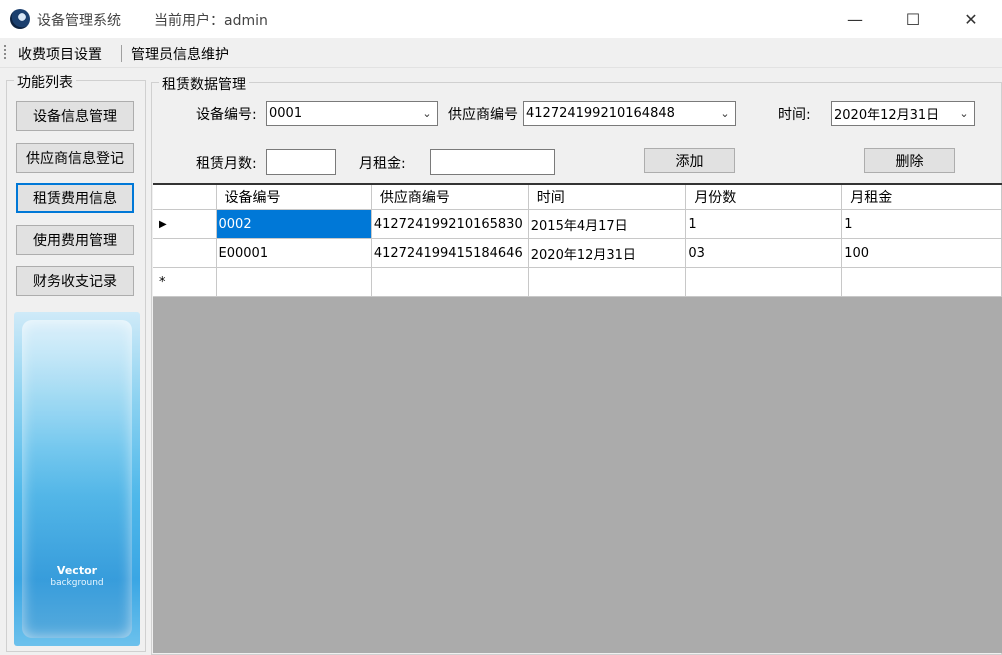  I want to click on date-picker: 2020年12月31日 ⌄, so click(903, 113).